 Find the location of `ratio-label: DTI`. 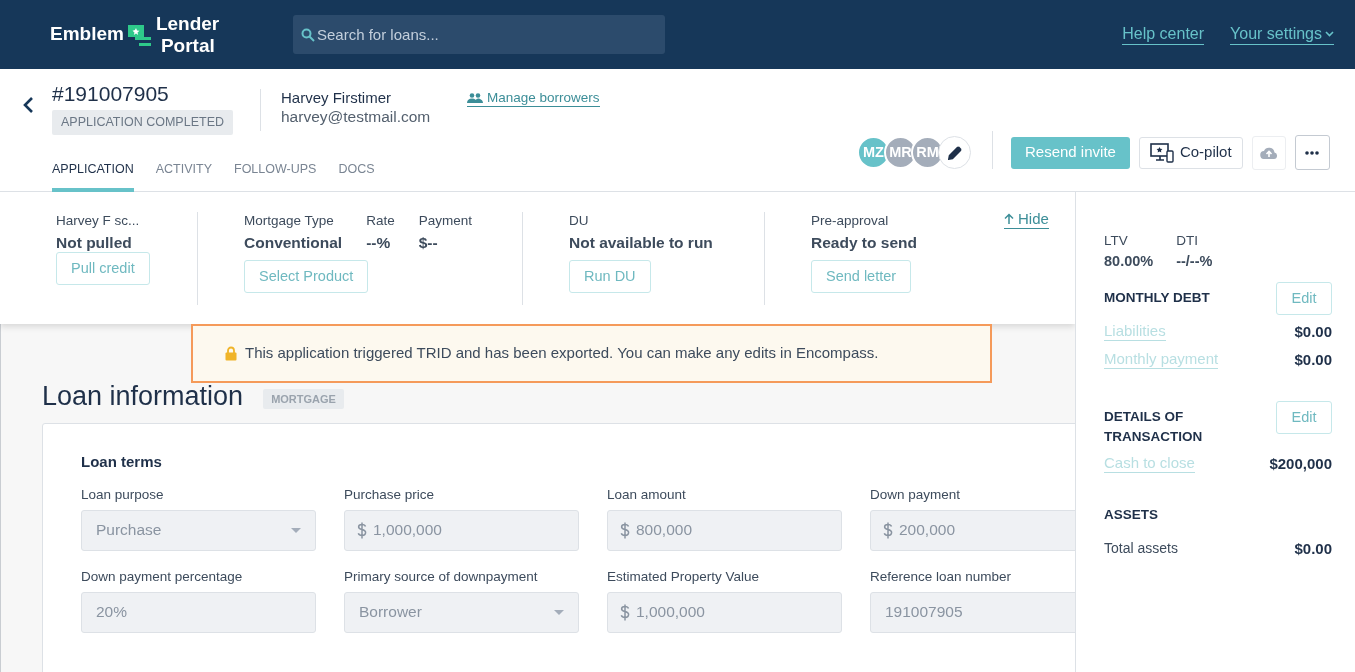

ratio-label: DTI is located at coordinates (1187, 240).